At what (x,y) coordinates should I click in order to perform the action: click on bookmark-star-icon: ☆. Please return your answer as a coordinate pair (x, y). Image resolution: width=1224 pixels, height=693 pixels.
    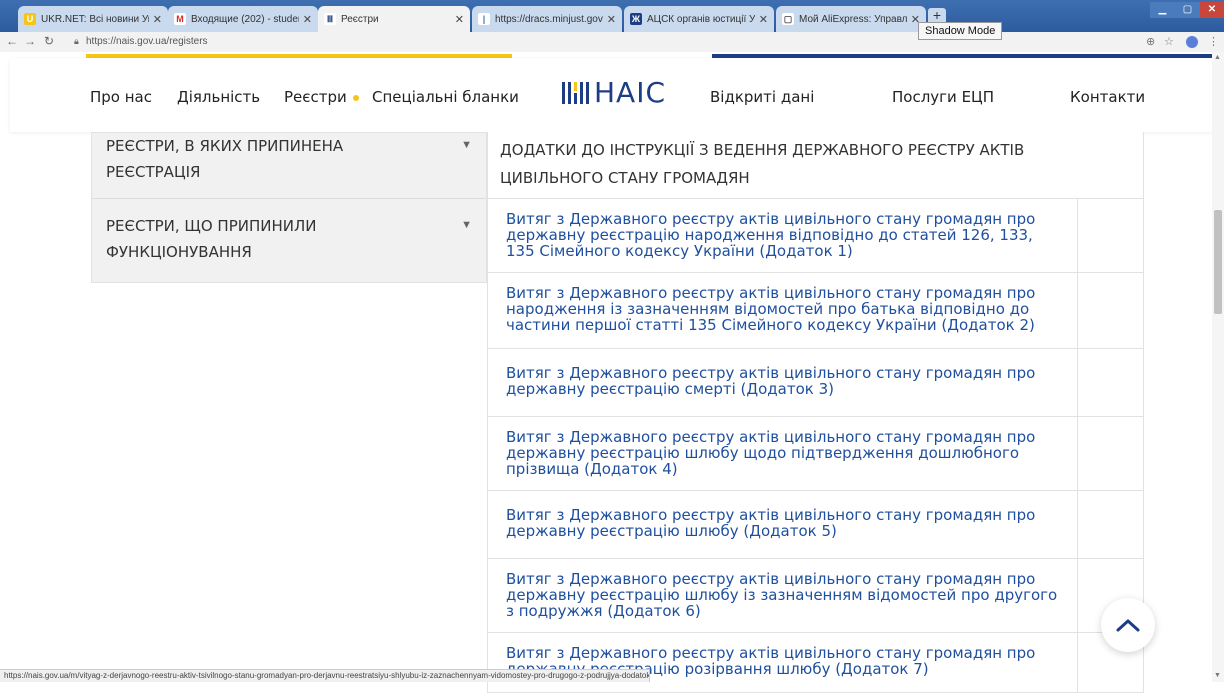
    Looking at the image, I should click on (1169, 41).